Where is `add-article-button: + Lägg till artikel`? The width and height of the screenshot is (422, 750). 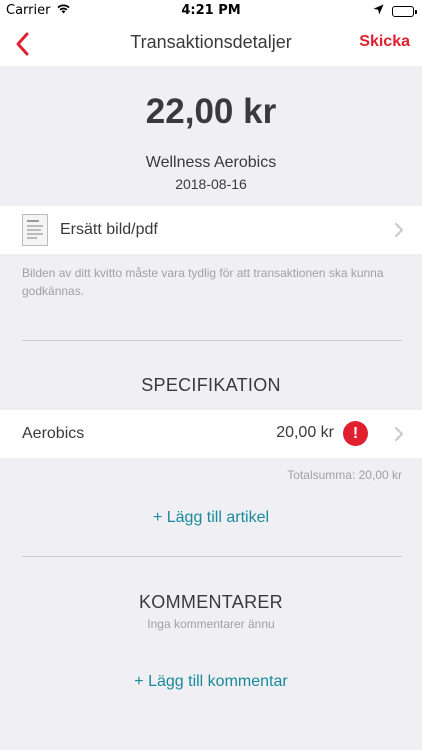
add-article-button: + Lägg till artikel is located at coordinates (211, 518).